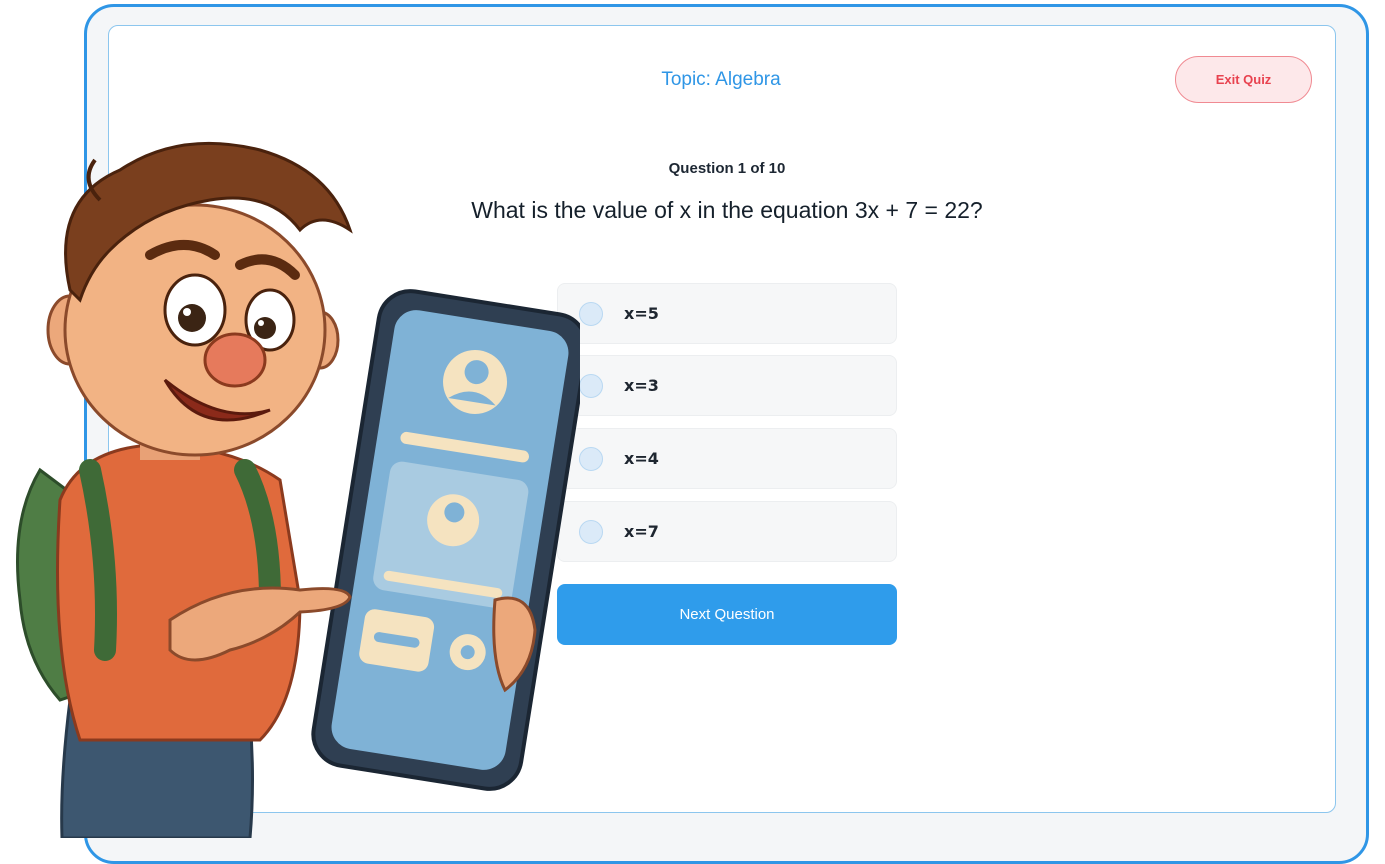 The width and height of the screenshot is (1385, 864). Describe the element at coordinates (641, 458) in the screenshot. I see `answer-label: x=4` at that location.